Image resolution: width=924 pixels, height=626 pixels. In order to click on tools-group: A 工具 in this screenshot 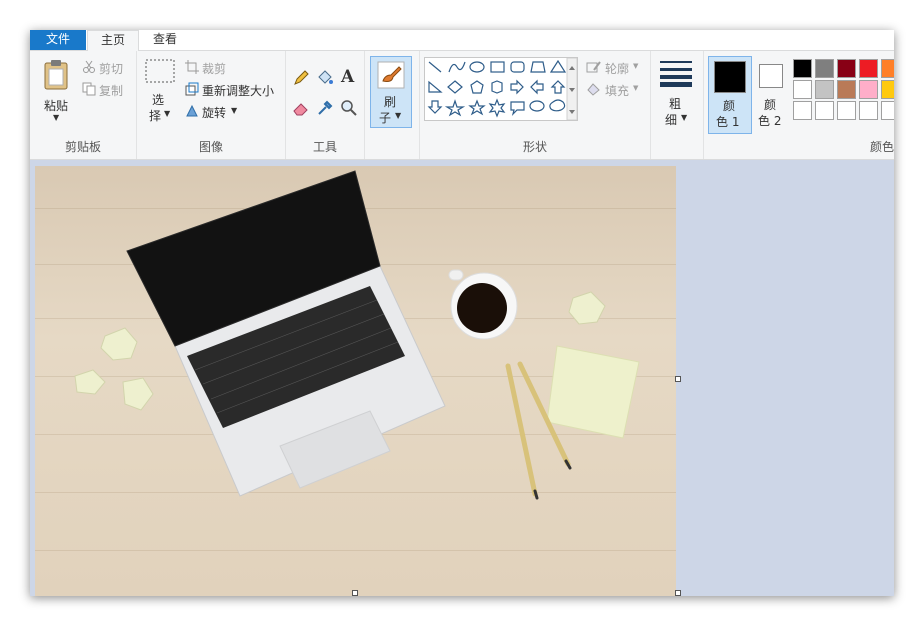, I will do `click(325, 105)`.